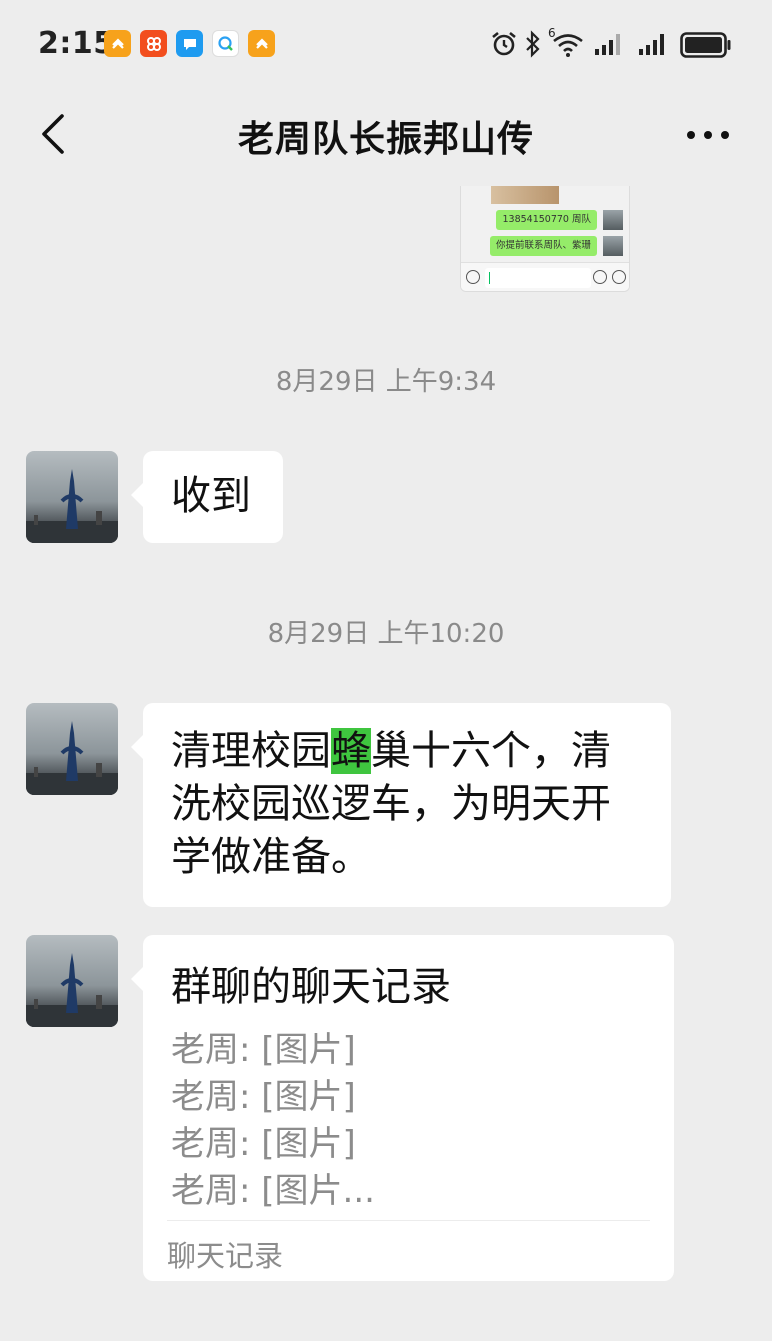  Describe the element at coordinates (225, 43) in the screenshot. I see `qq-browser-icon` at that location.